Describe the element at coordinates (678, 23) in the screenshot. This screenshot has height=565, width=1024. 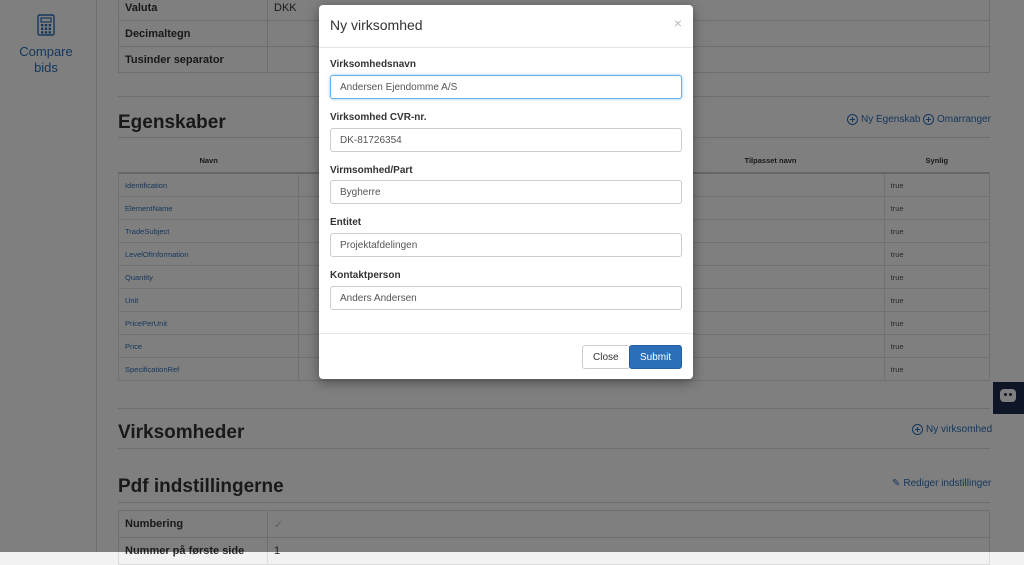
I see `close-icon: ×` at that location.